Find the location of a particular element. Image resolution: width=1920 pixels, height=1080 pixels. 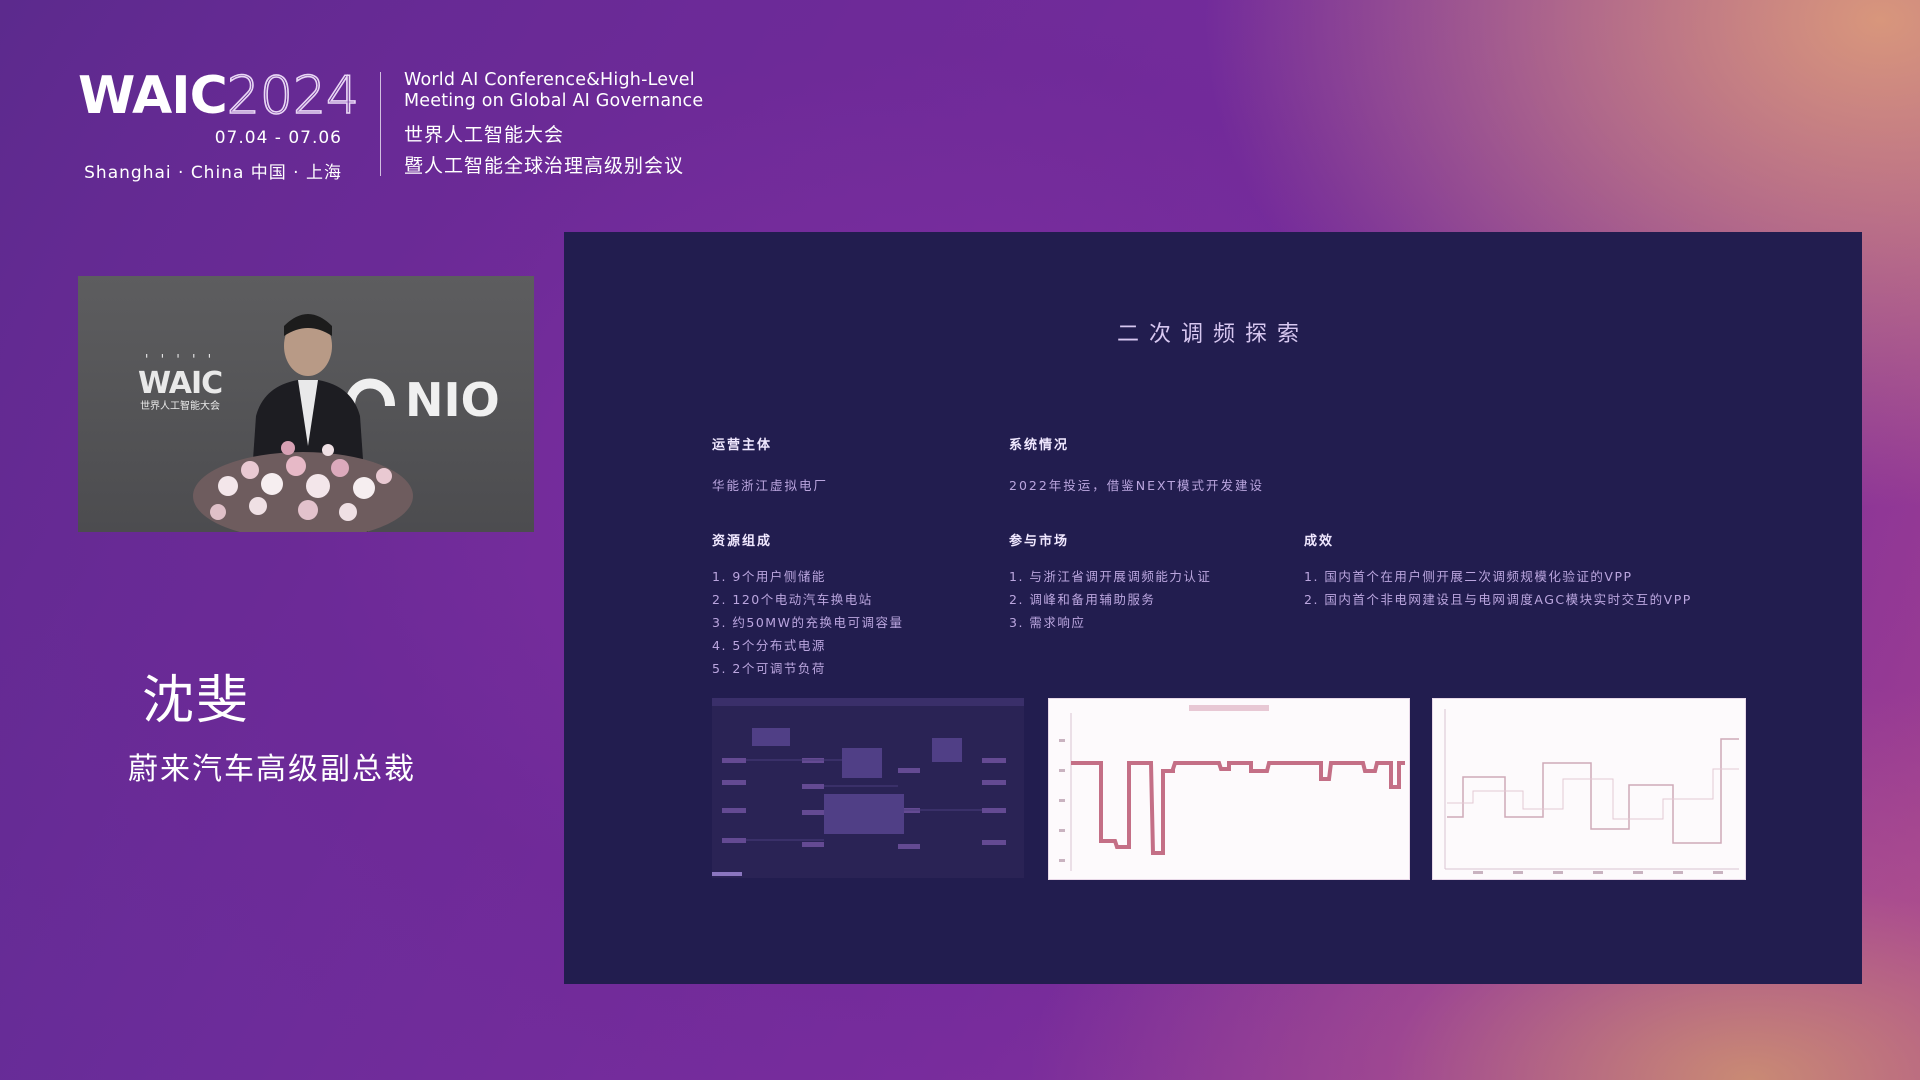

event-location: Shanghai · China 中国 · 上海 is located at coordinates (213, 173).